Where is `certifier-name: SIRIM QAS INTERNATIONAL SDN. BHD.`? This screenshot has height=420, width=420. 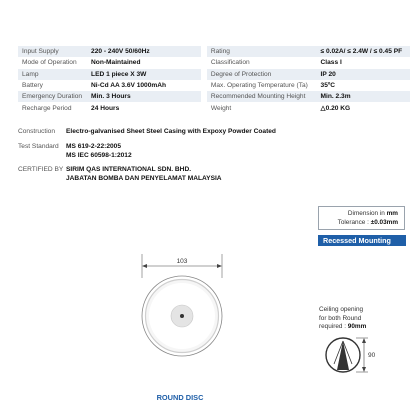 certifier-name: SIRIM QAS INTERNATIONAL SDN. BHD. is located at coordinates (129, 169).